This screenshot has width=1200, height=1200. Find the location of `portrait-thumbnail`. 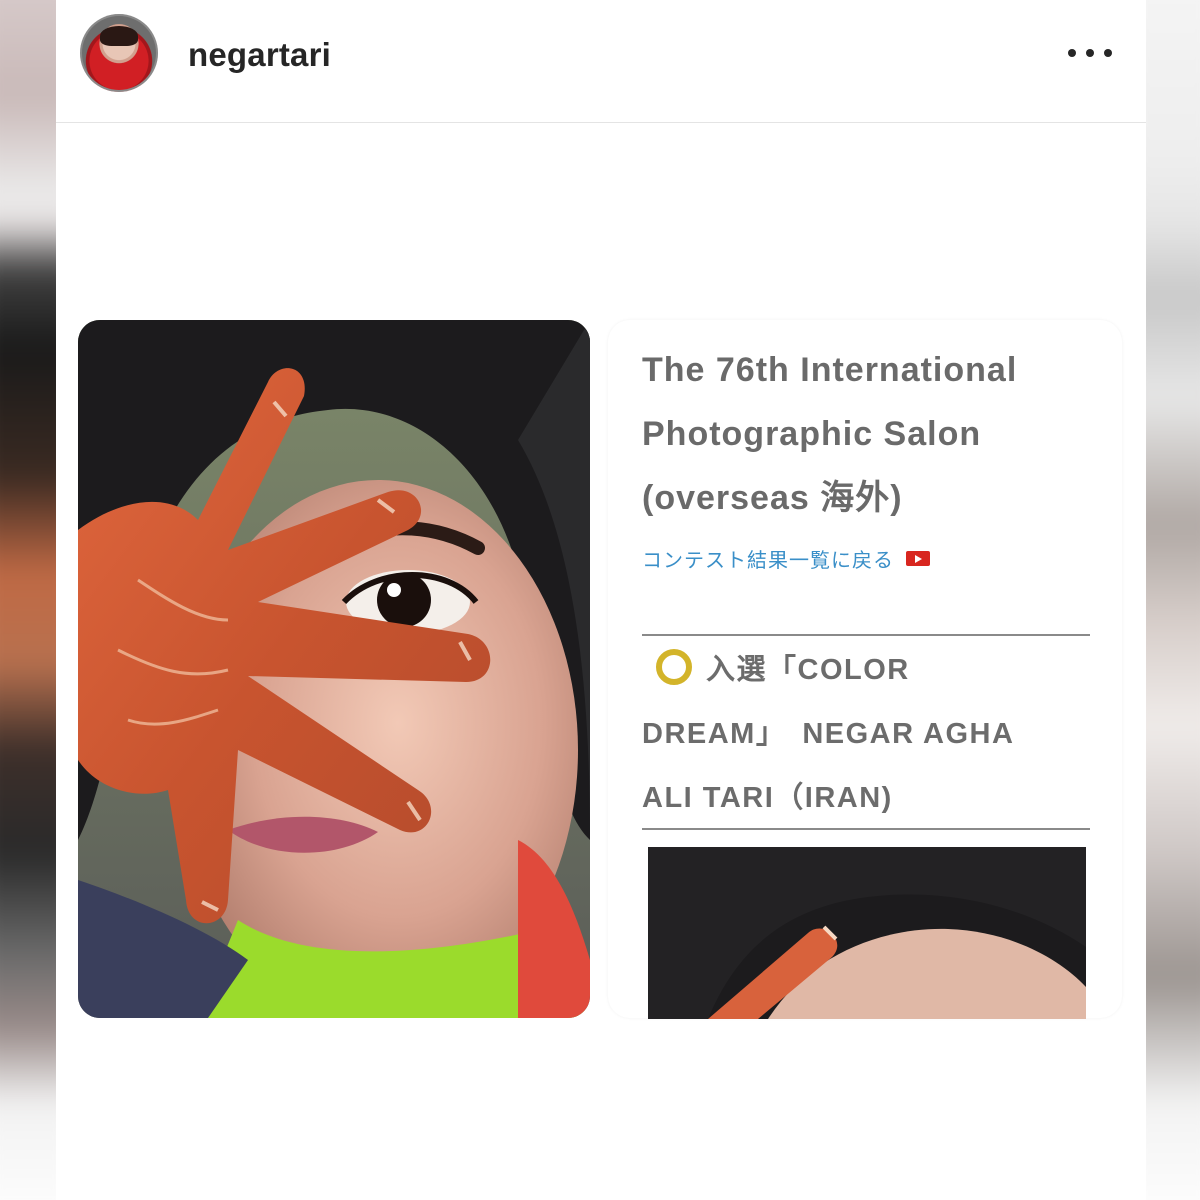

portrait-thumbnail is located at coordinates (867, 933).